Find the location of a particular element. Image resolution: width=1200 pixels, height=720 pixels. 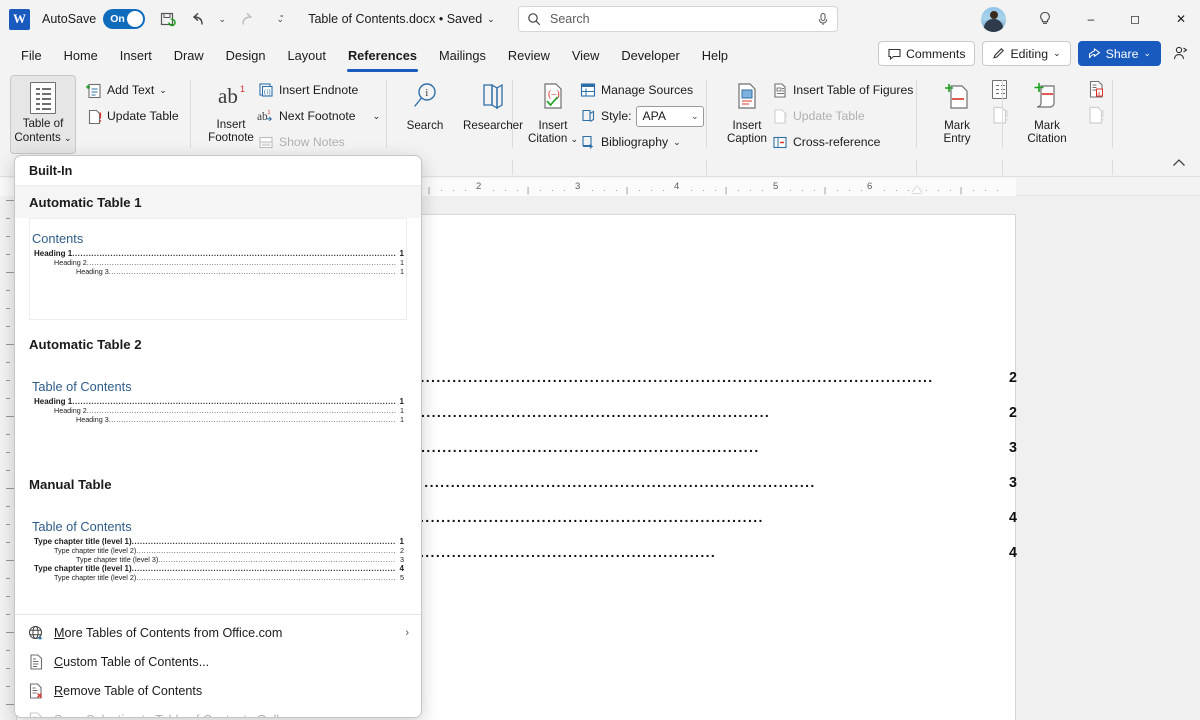

insert-endnote-button: (i) Insert Endnote is located at coordinates (307, 90).